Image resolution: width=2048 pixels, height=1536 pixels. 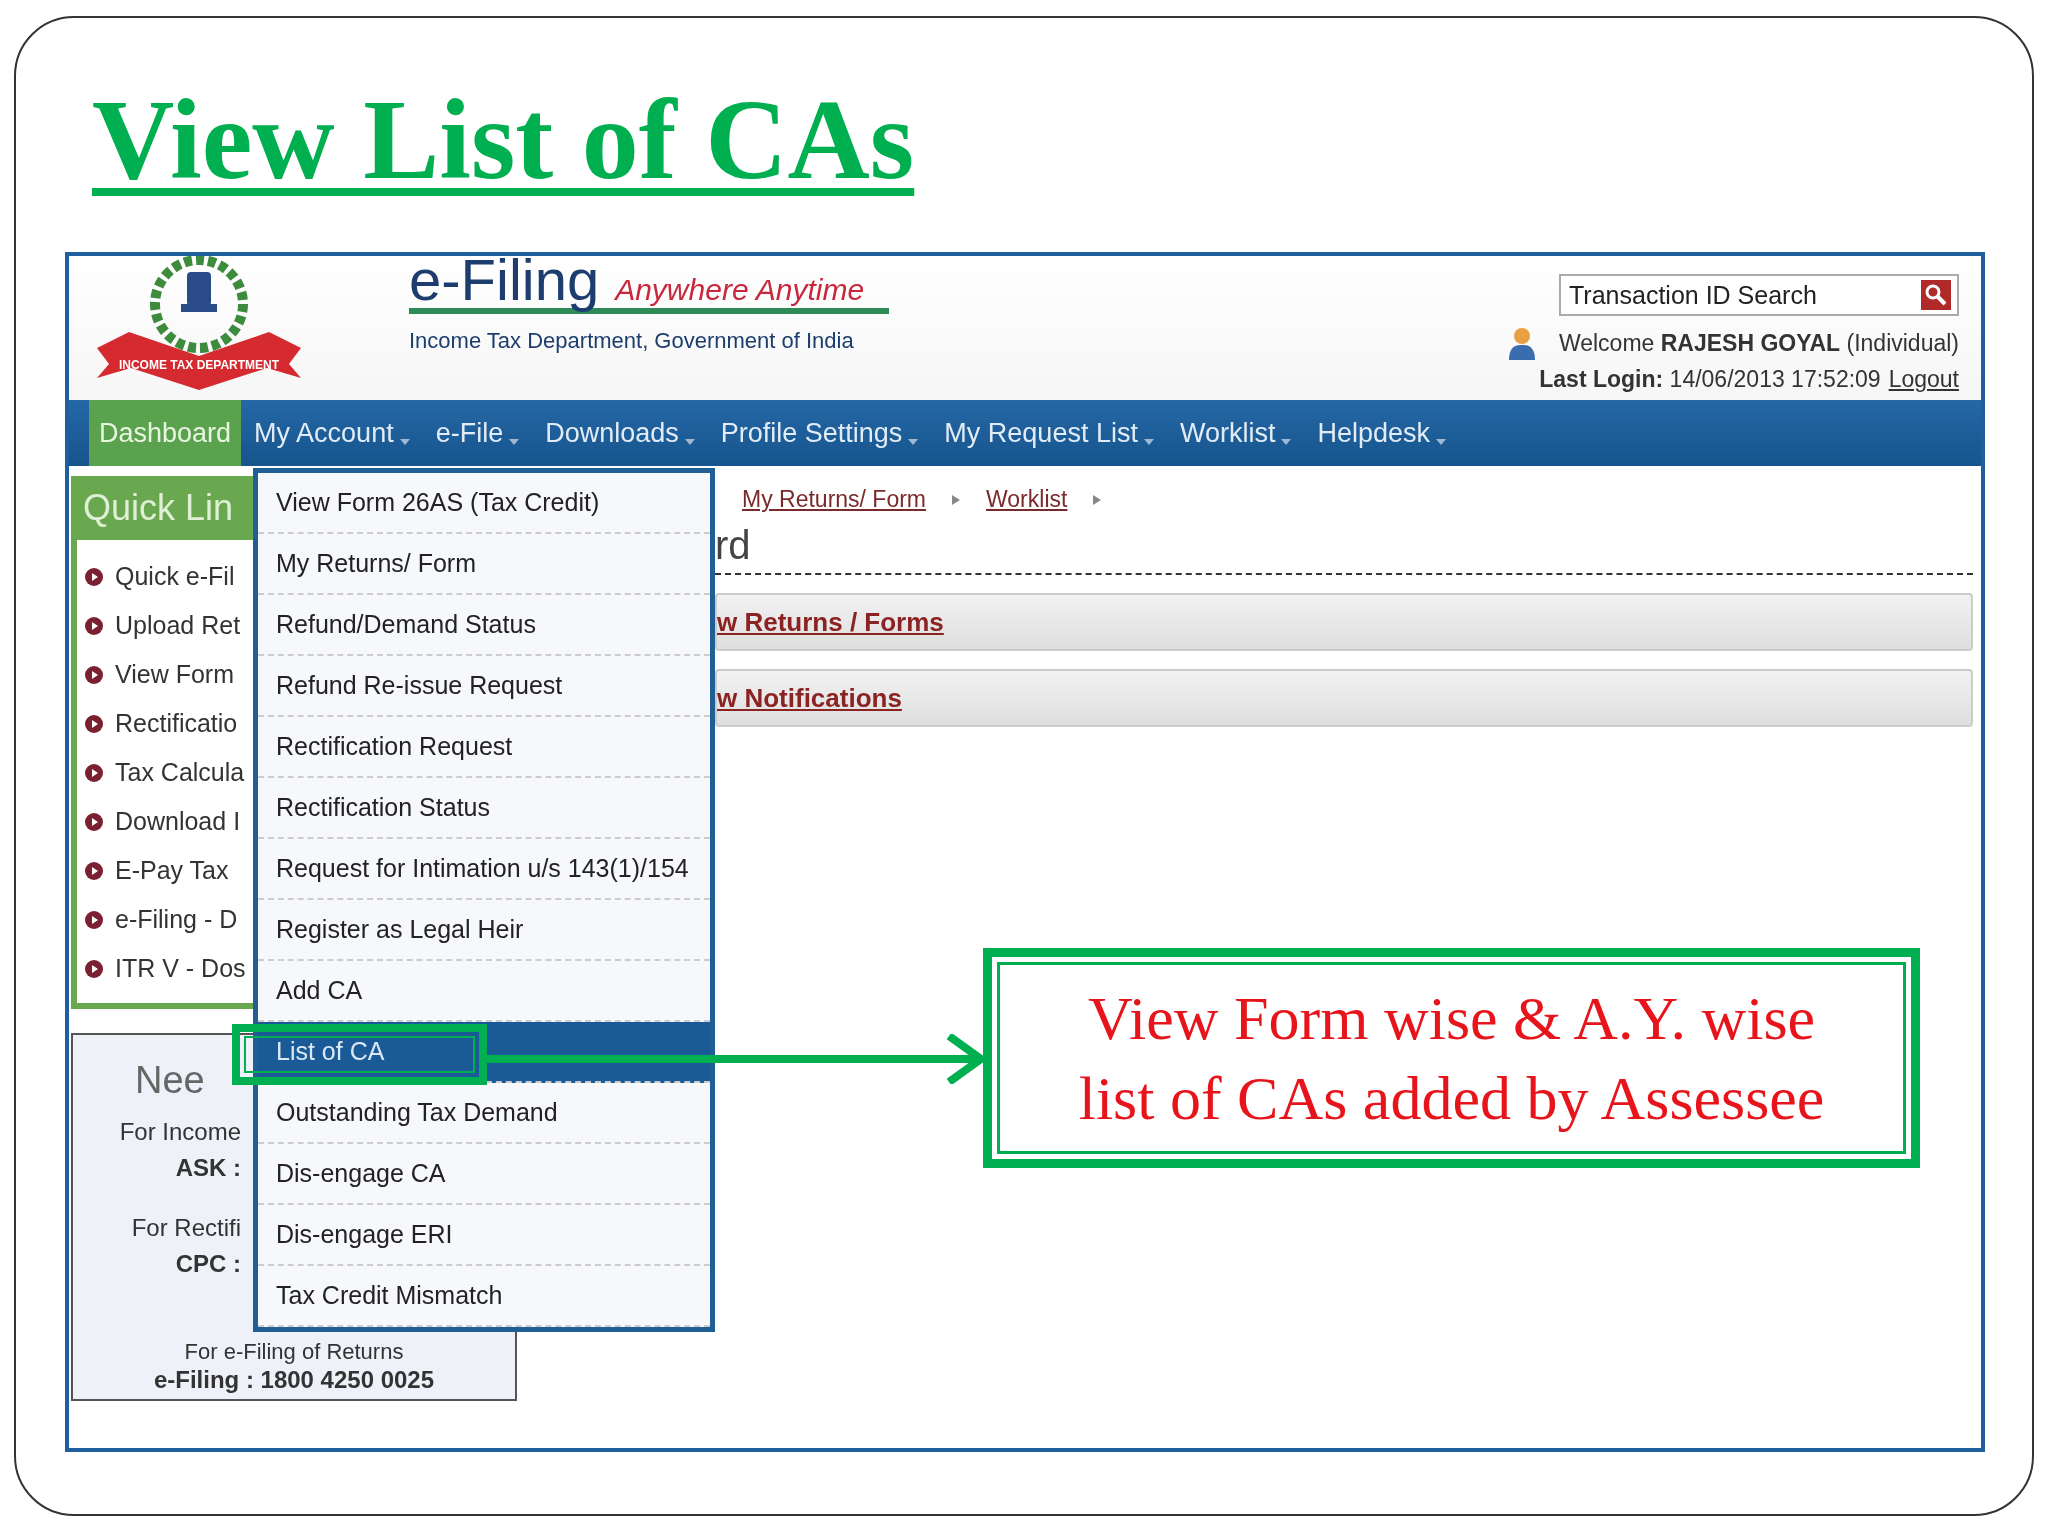 What do you see at coordinates (1758, 343) in the screenshot?
I see `welcome-text: Welcome RAJESH GOYAL (Individual)` at bounding box center [1758, 343].